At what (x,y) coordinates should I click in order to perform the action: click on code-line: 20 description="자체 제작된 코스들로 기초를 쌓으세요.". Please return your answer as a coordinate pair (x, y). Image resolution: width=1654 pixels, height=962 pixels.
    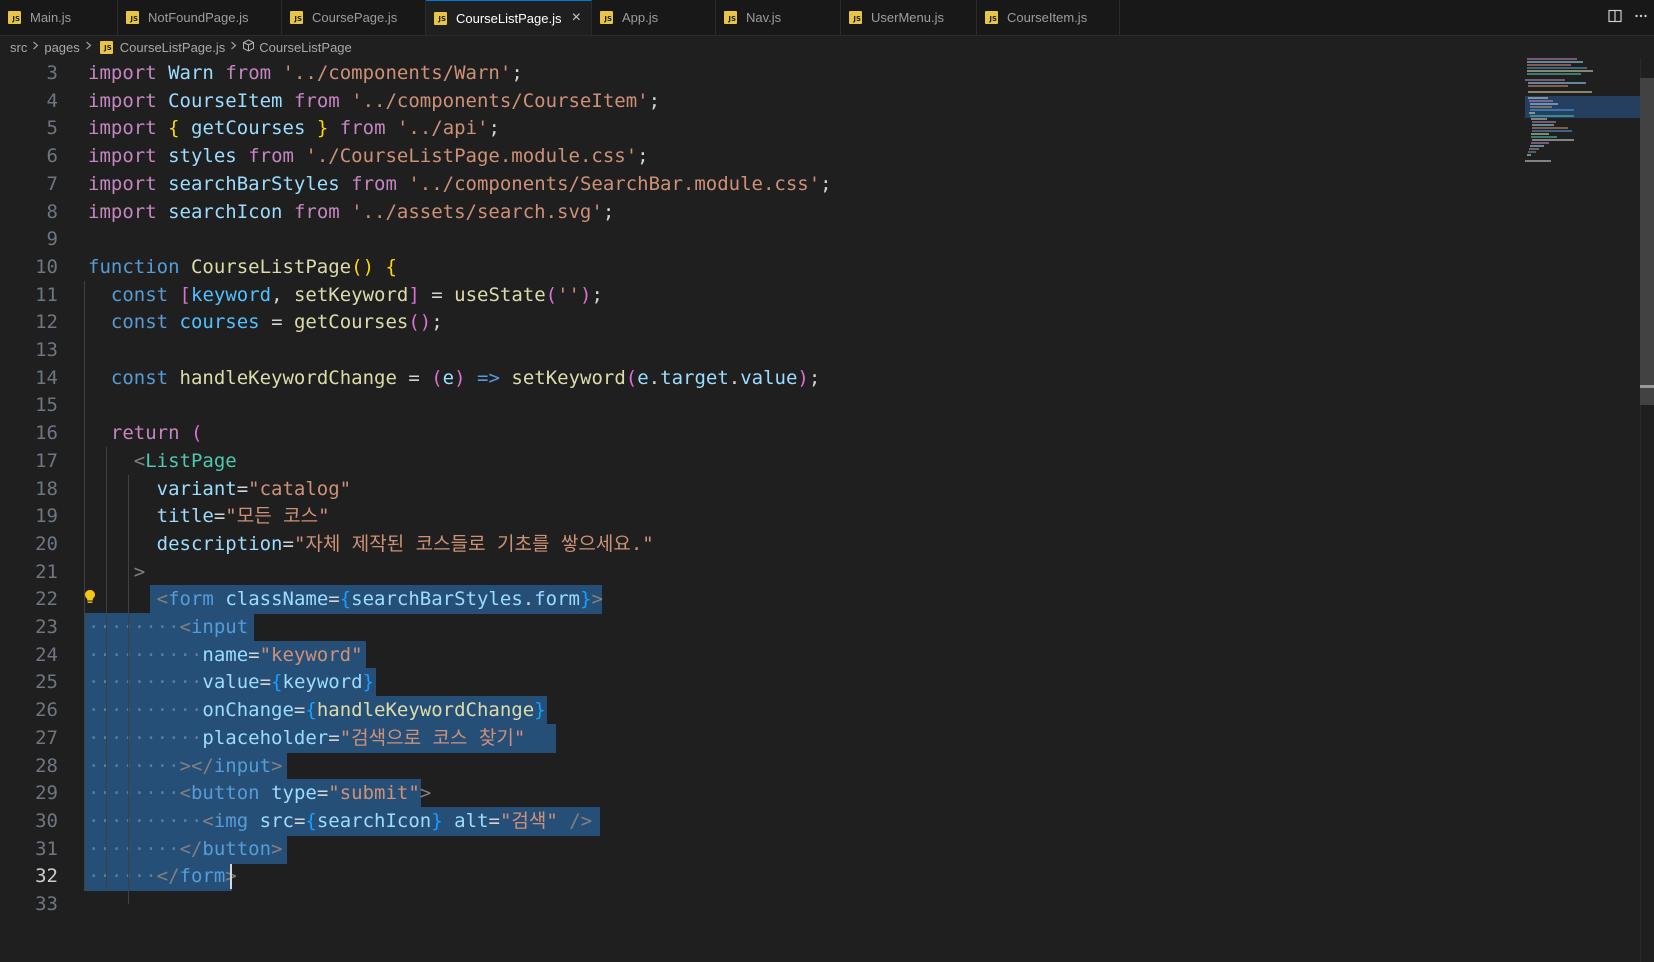
    Looking at the image, I should click on (760, 544).